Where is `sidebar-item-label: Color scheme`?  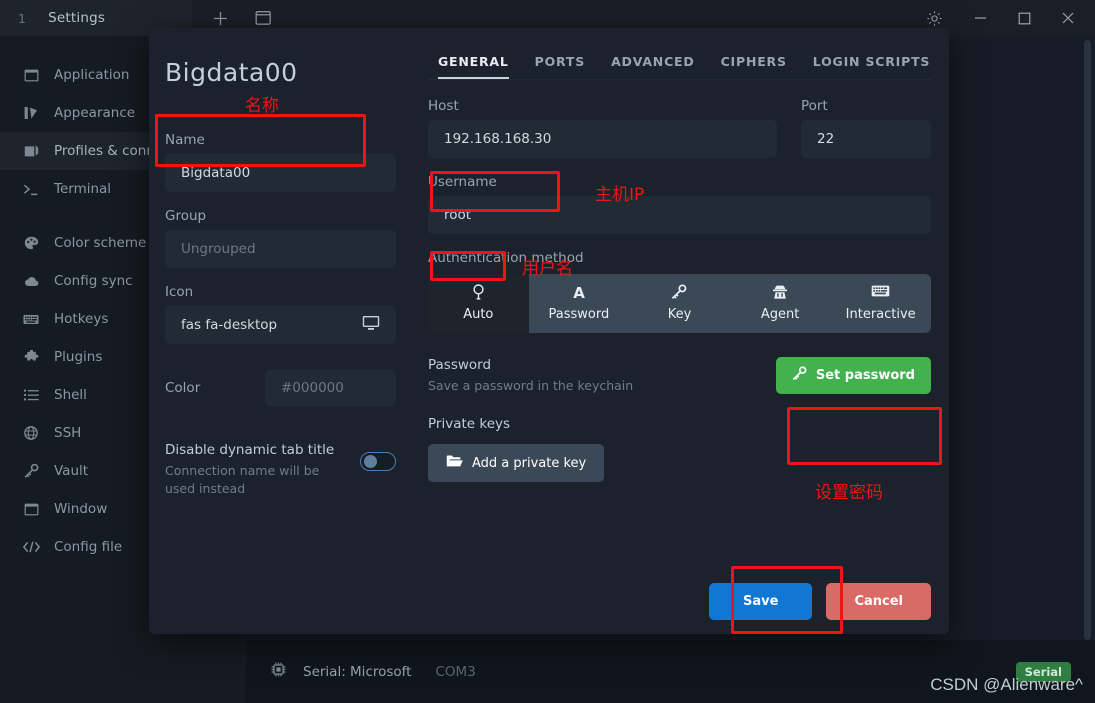 sidebar-item-label: Color scheme is located at coordinates (100, 243).